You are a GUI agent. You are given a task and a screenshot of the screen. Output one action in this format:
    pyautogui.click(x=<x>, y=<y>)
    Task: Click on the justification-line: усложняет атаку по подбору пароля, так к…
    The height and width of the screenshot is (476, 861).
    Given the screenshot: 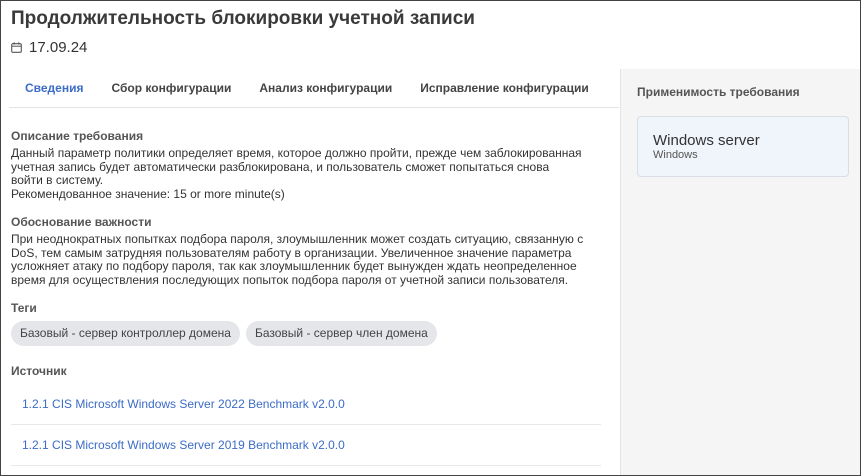 What is the action you would take?
    pyautogui.click(x=294, y=266)
    